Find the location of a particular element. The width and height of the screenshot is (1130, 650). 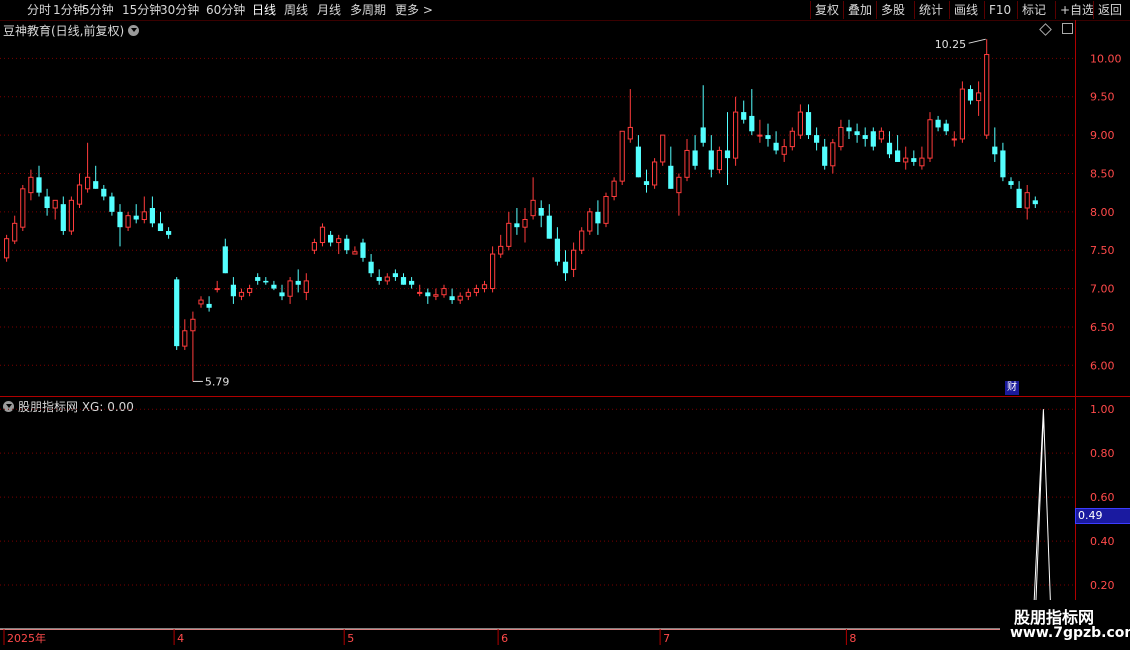

period-tab-7: 周线 is located at coordinates (296, 10).